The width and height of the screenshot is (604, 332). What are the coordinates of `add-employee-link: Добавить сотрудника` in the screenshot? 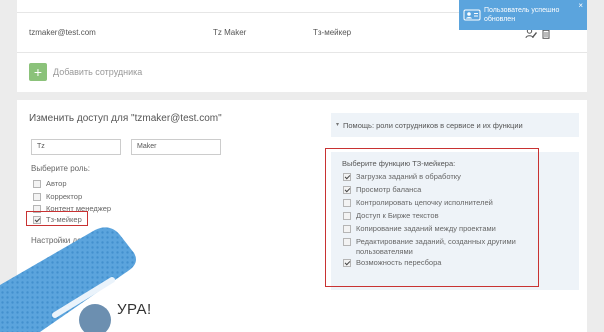 It's located at (97, 72).